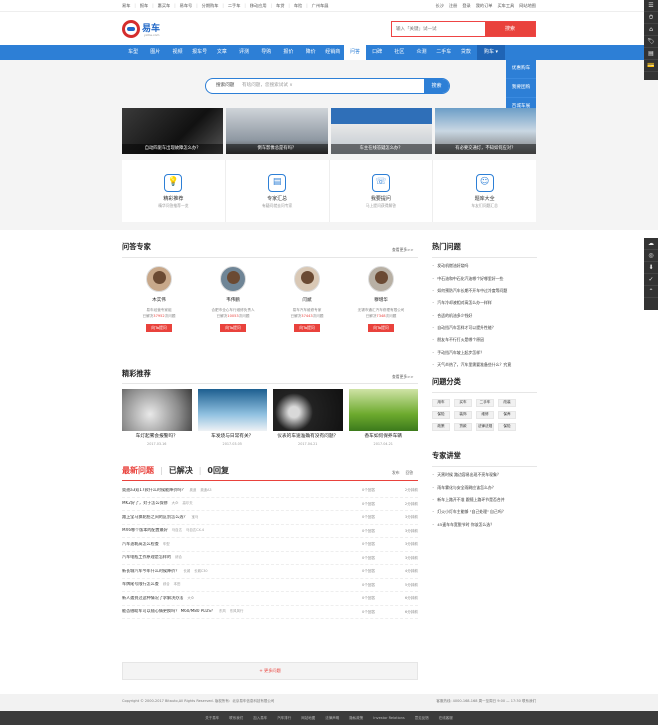 The height and width of the screenshot is (725, 658). Describe the element at coordinates (126, 5) in the screenshot. I see `top-link: 易车` at that location.